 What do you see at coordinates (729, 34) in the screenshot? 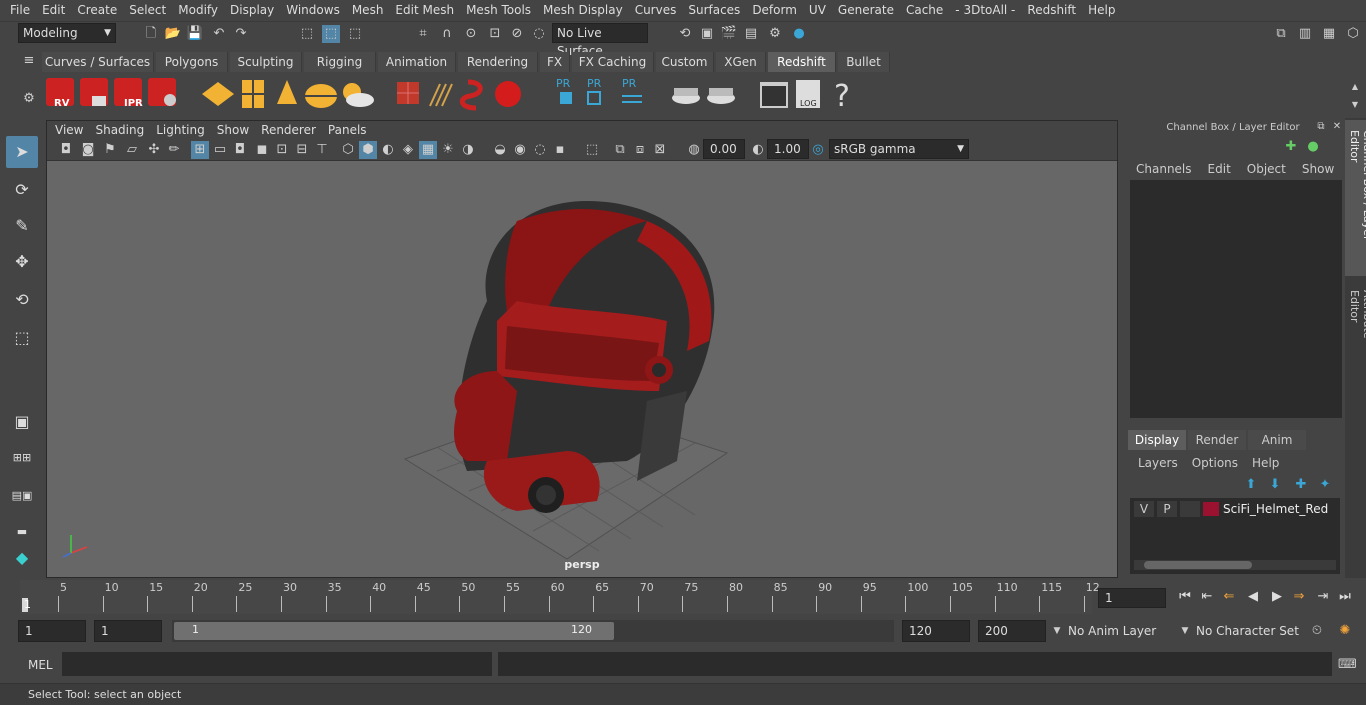
I see `render-sequence-icon: 🎬` at bounding box center [729, 34].